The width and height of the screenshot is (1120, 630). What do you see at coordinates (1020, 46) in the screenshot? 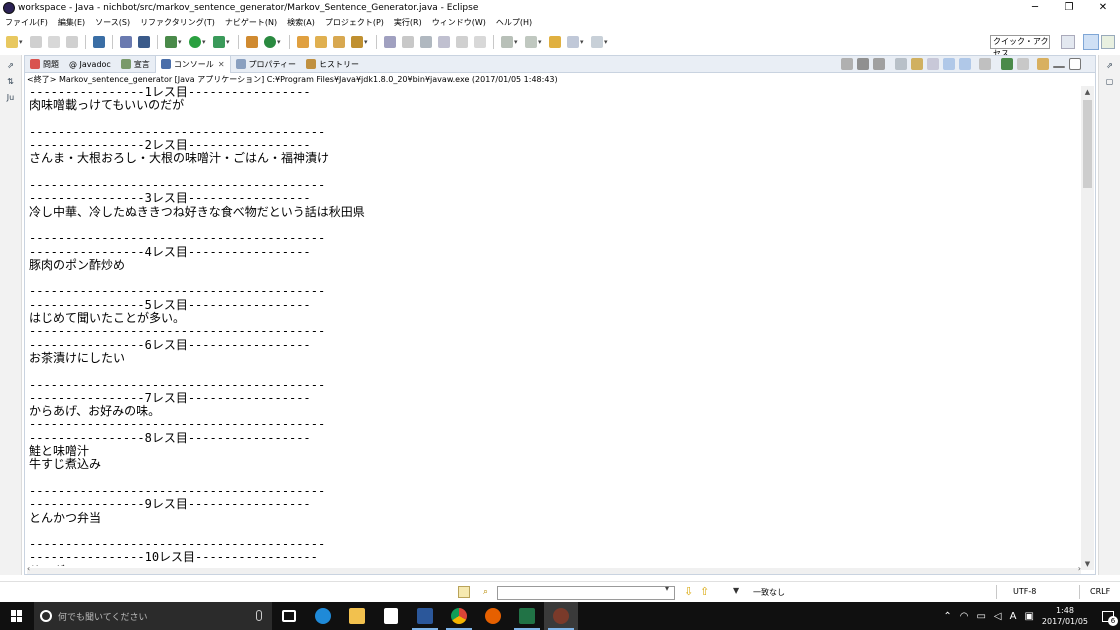
I see `quick-access-field: クイック・アクセス` at bounding box center [1020, 46].